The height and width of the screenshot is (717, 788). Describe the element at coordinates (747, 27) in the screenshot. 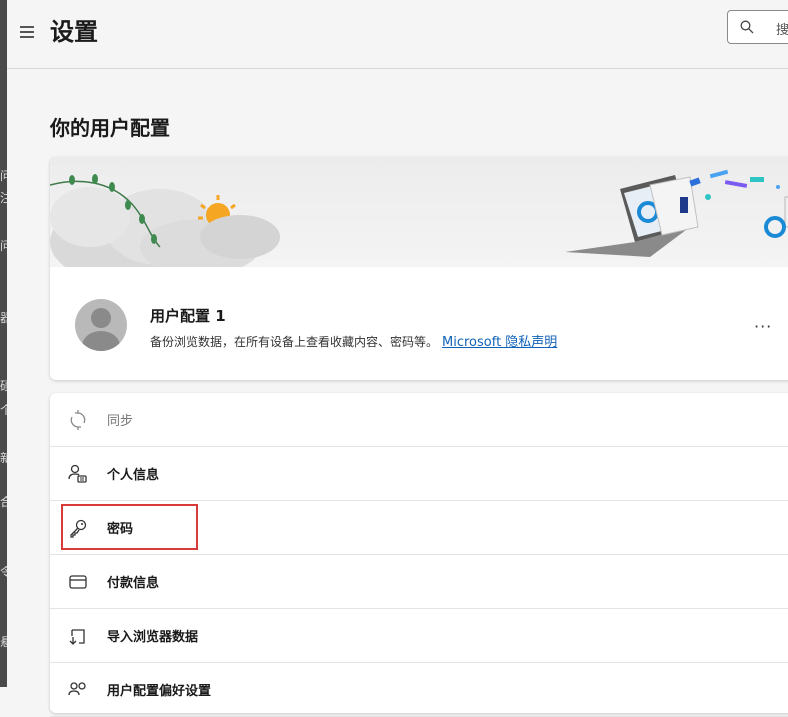

I see `search-icon` at that location.